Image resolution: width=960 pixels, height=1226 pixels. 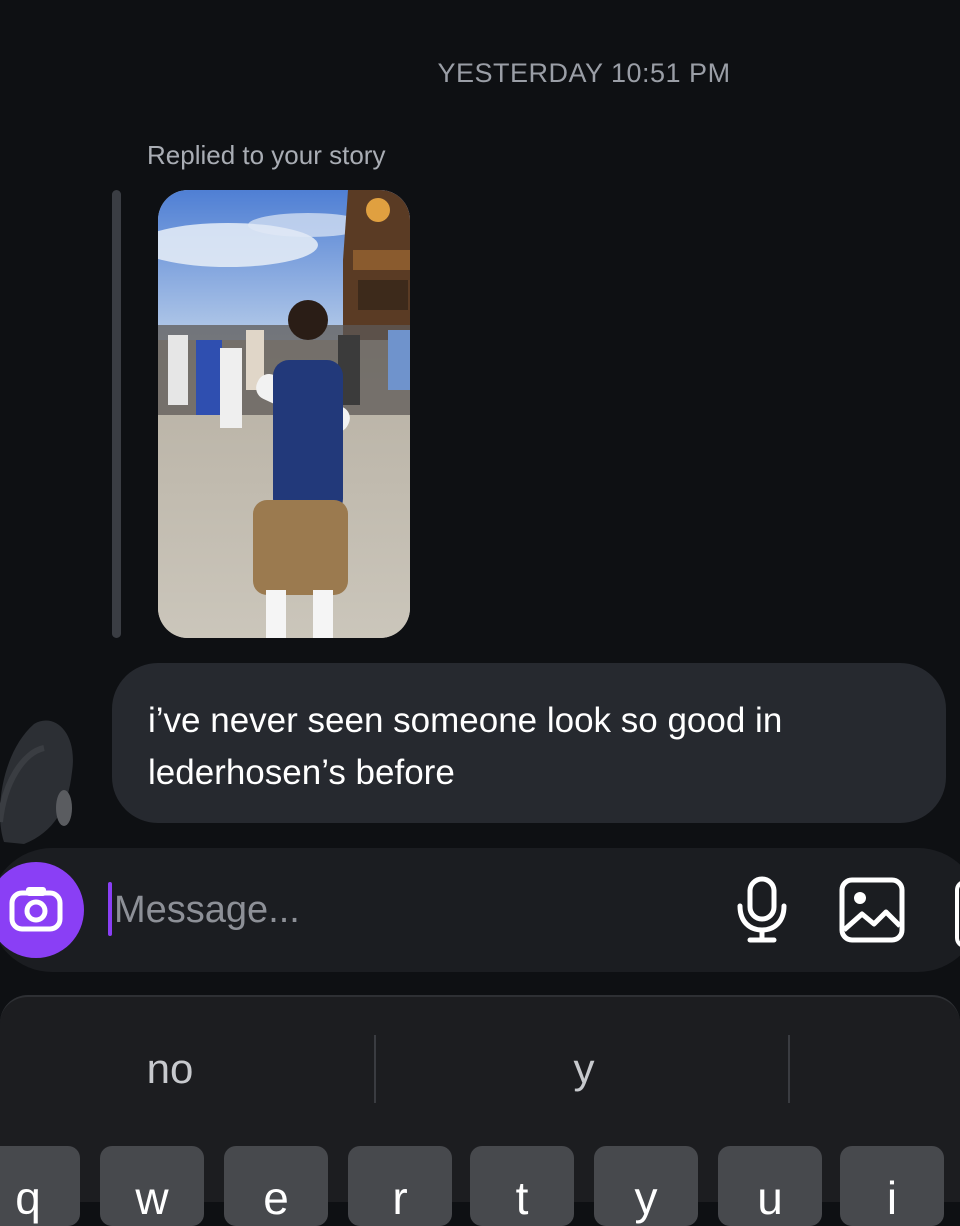 I want to click on camera-icon, so click(x=36, y=910).